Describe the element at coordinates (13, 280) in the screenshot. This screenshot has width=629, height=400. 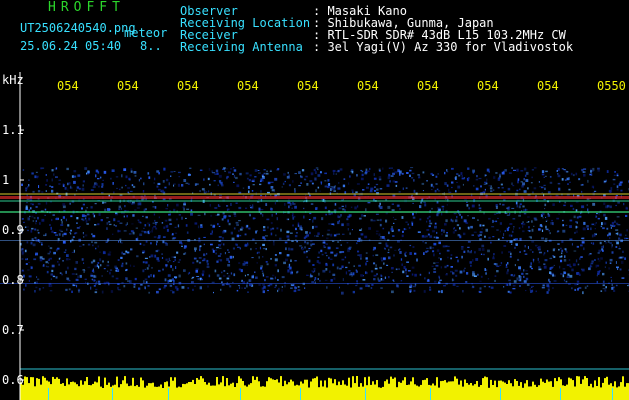
I see `y-tick-0.8: 0.8` at that location.